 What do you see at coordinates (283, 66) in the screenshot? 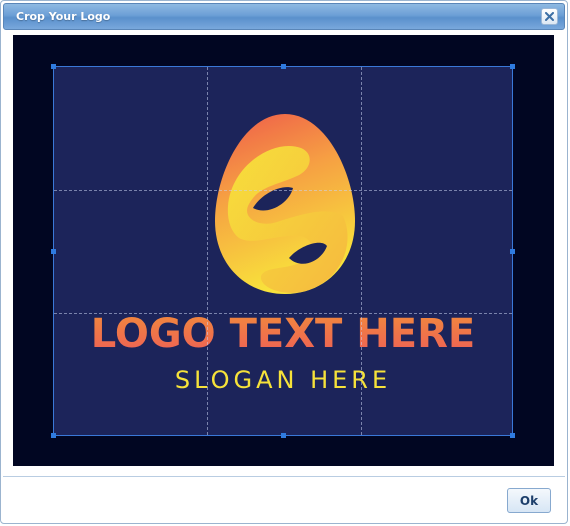
I see `crop-handle-top` at bounding box center [283, 66].